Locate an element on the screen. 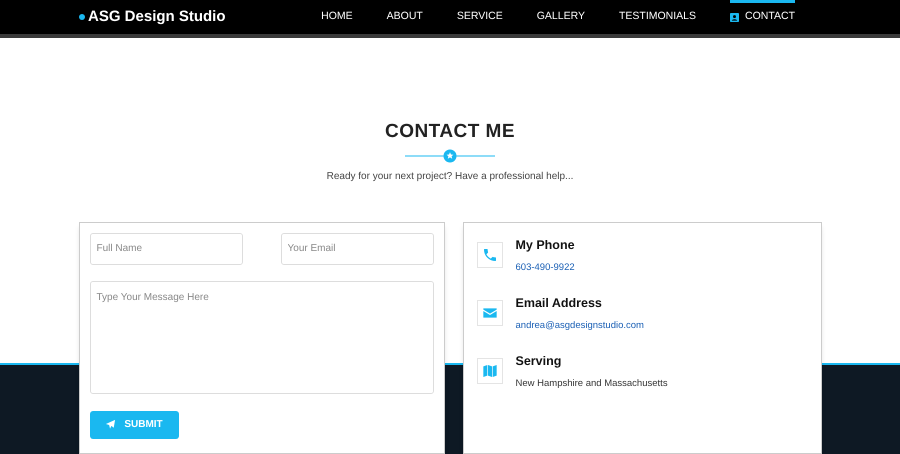 The image size is (900, 454). star-divider-icon is located at coordinates (450, 155).